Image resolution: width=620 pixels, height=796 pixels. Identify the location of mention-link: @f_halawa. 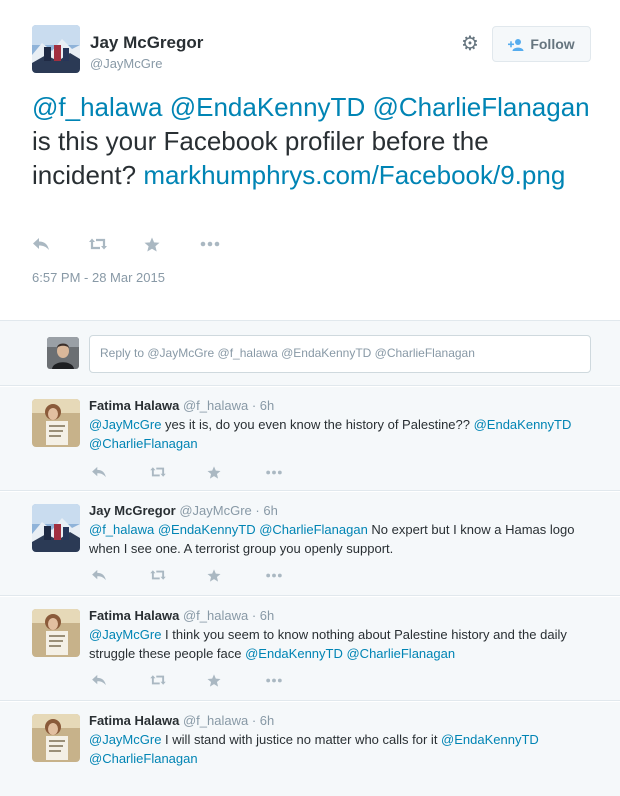
(97, 107).